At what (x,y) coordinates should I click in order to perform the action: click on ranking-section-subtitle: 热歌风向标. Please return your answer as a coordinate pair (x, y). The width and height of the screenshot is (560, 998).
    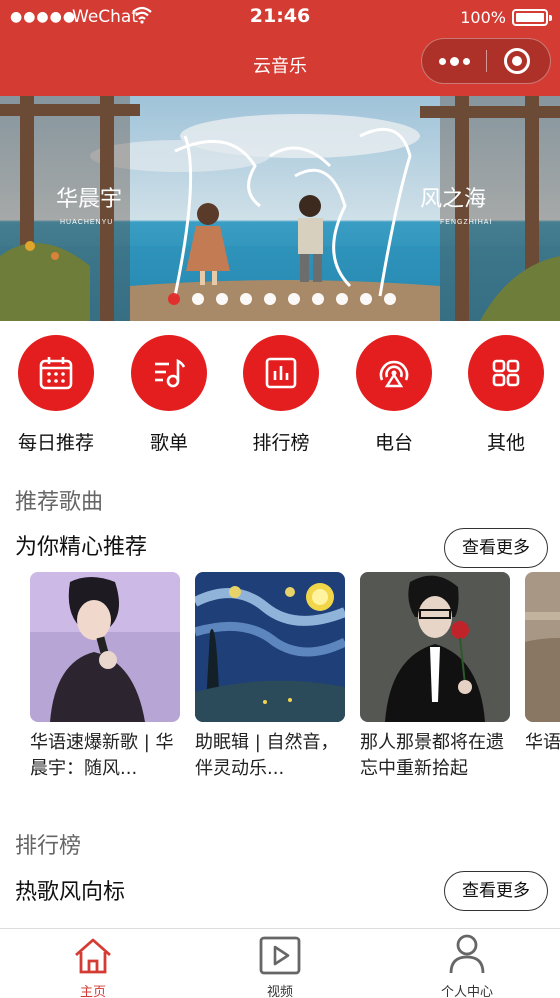
    Looking at the image, I should click on (70, 892).